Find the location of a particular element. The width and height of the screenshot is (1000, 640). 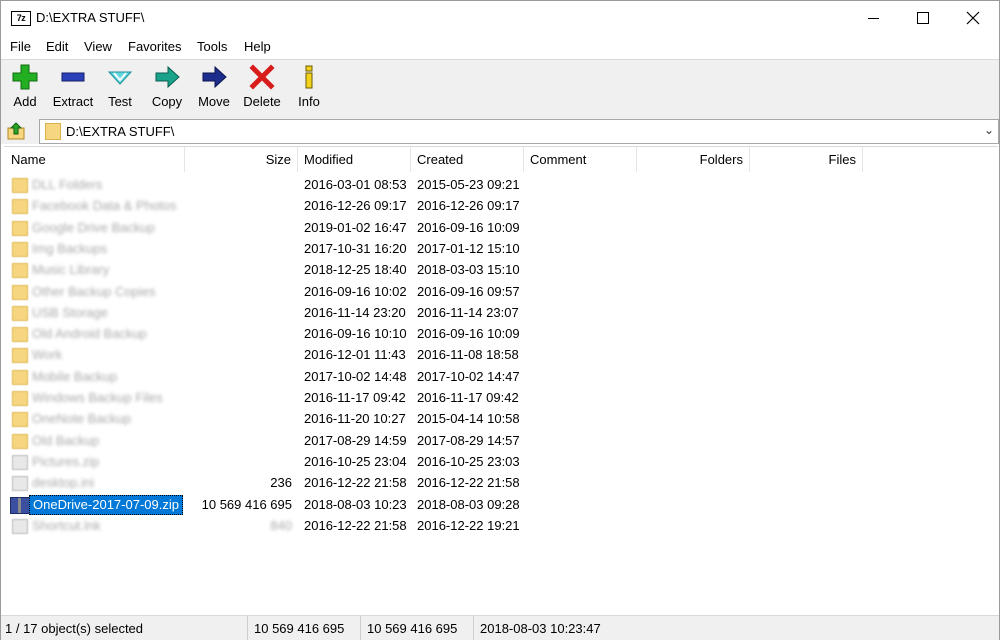

archive-icon is located at coordinates (20, 505).